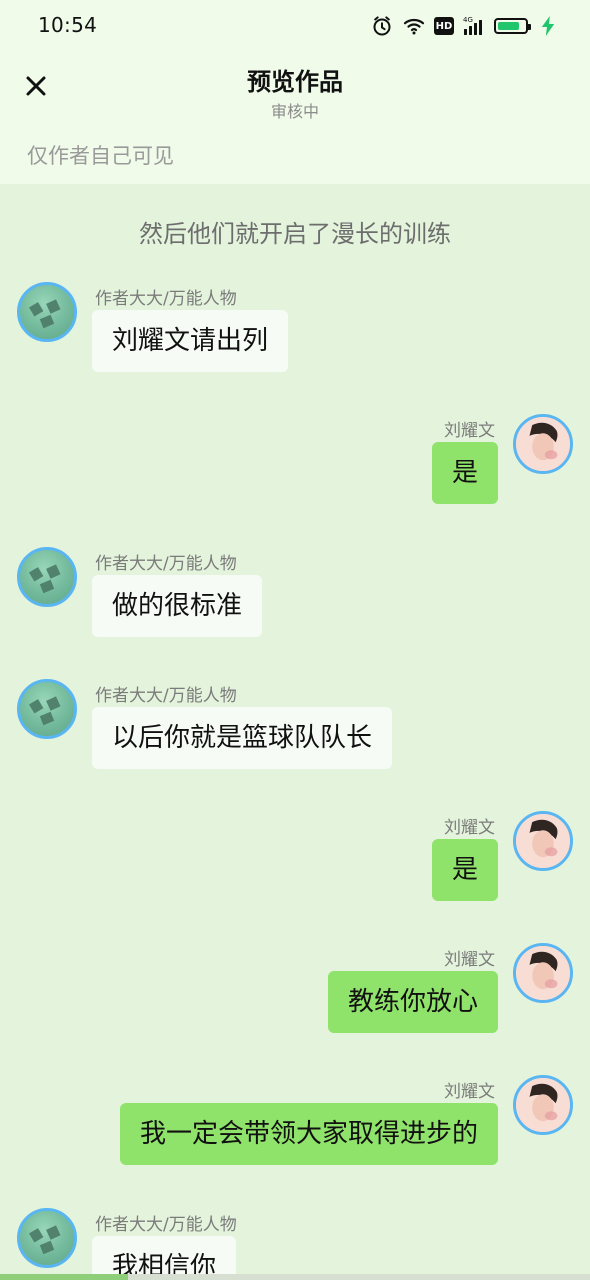 The width and height of the screenshot is (590, 1280). Describe the element at coordinates (295, 234) in the screenshot. I see `narration-text: 然后他们就开启了漫长的训练` at that location.